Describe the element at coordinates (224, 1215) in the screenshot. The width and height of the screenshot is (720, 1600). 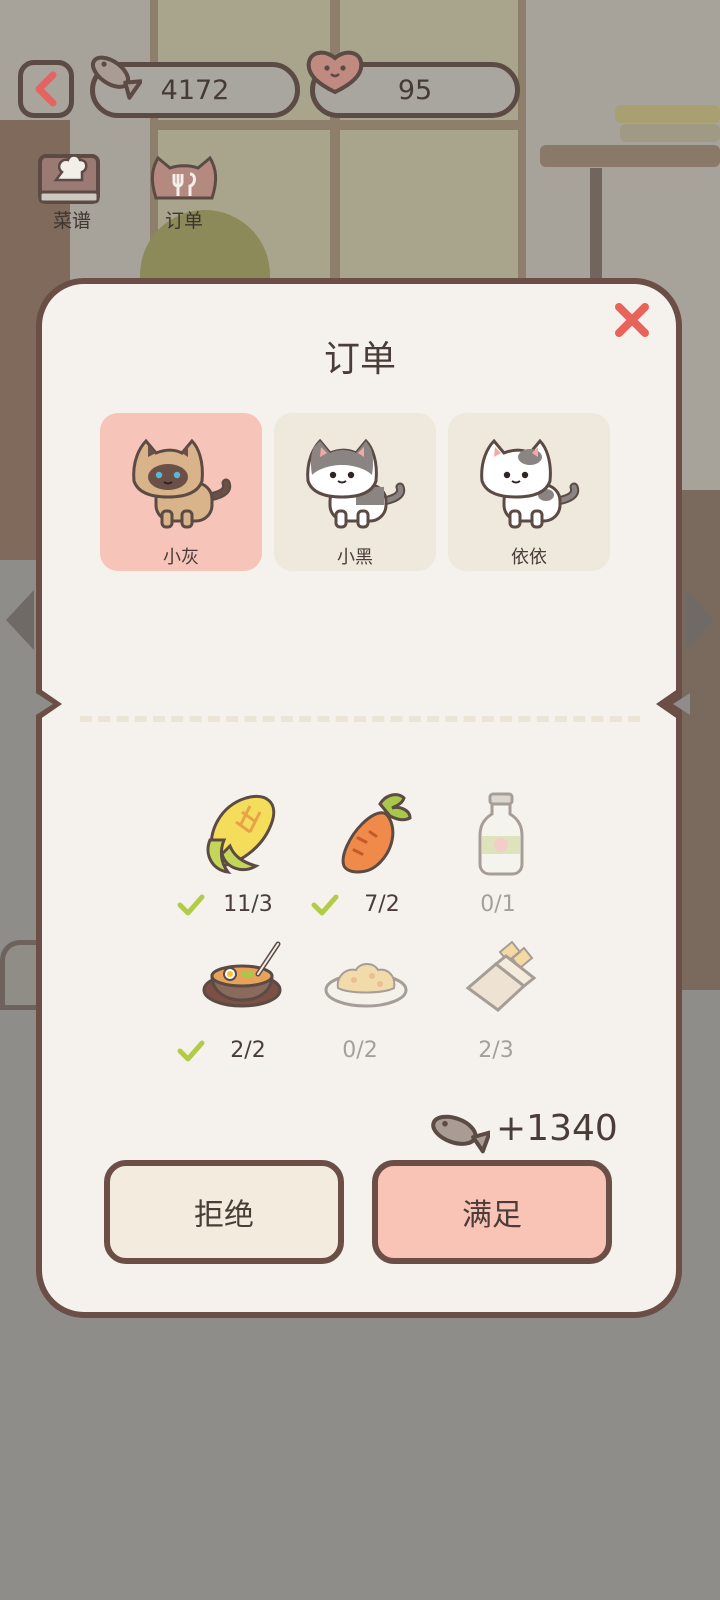
I see `reject-button-label: 拒绝` at that location.